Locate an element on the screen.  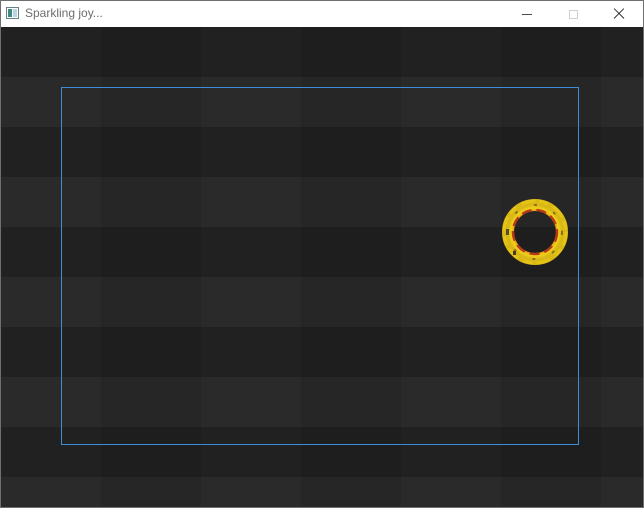
minimize-button is located at coordinates (527, 14).